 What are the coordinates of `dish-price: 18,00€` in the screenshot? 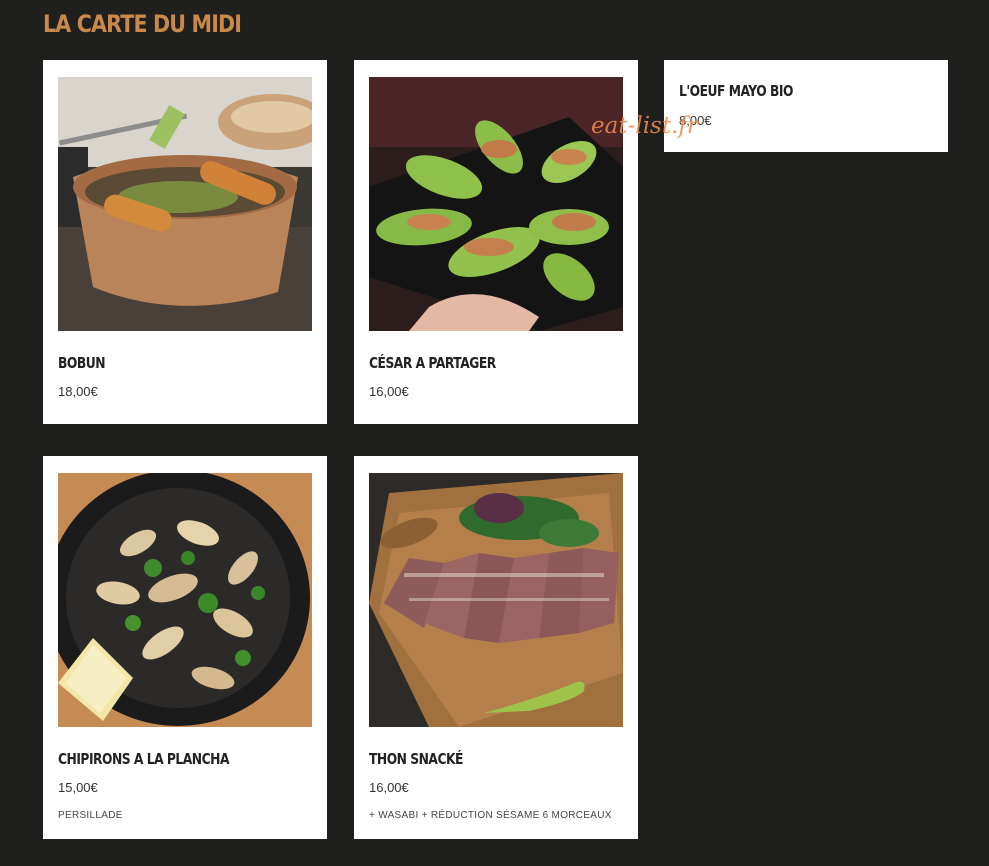 It's located at (78, 391).